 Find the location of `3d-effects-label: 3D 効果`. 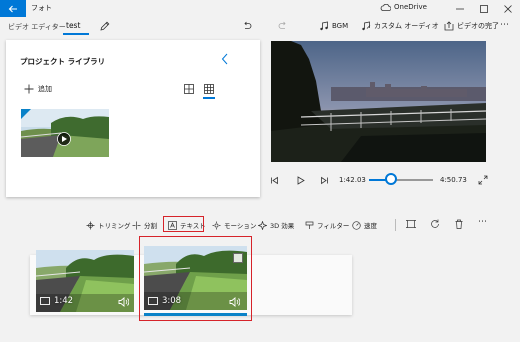

3d-effects-label: 3D 効果 is located at coordinates (282, 226).